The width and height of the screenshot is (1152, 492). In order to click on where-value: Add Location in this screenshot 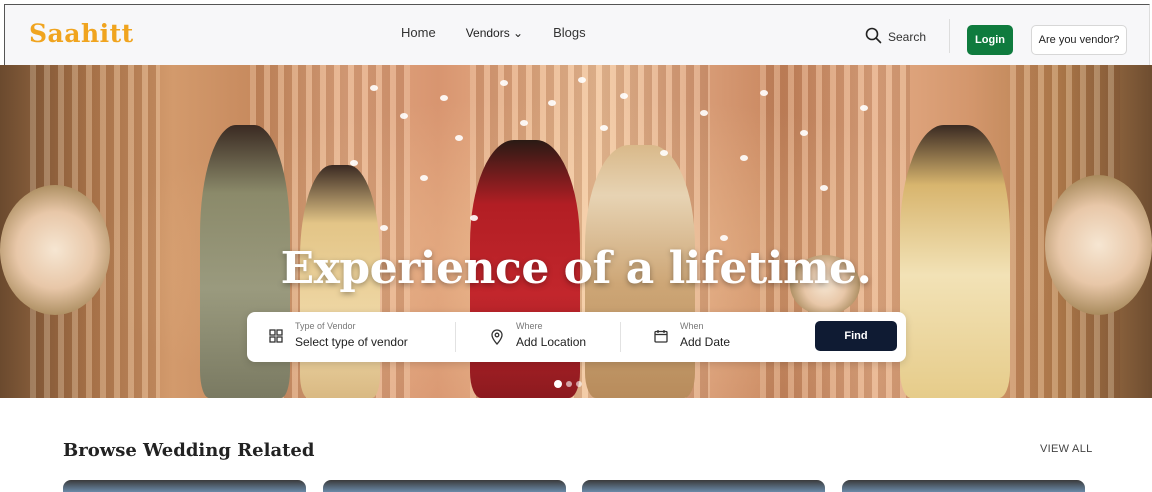, I will do `click(551, 342)`.